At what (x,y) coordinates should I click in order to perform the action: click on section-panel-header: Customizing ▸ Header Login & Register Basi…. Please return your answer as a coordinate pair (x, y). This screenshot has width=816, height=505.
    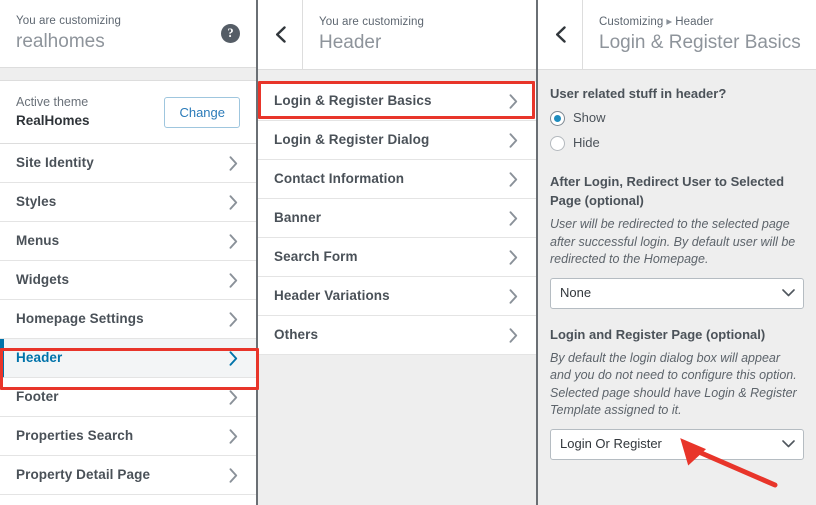
    Looking at the image, I should click on (677, 35).